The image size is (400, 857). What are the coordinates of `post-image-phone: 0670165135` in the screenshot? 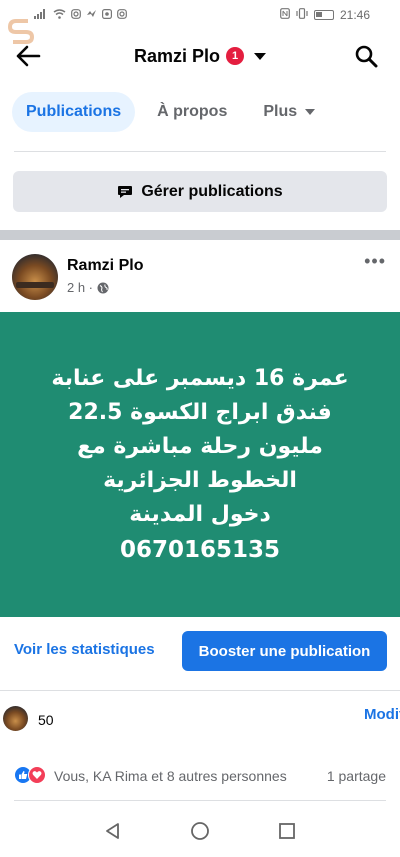 It's located at (200, 549).